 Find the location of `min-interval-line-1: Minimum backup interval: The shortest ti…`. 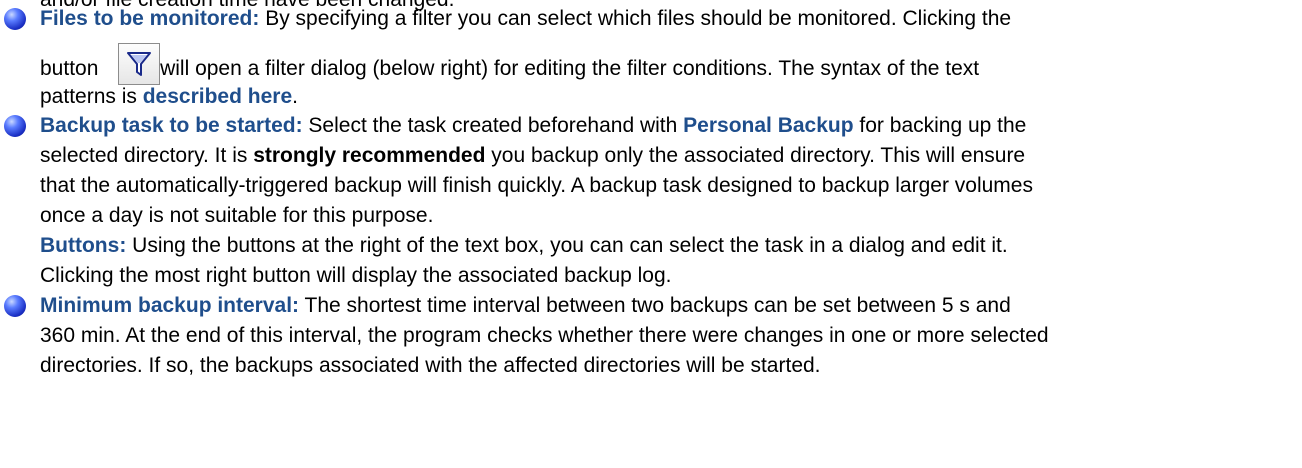

min-interval-line-1: Minimum backup interval: The shortest ti… is located at coordinates (525, 306).